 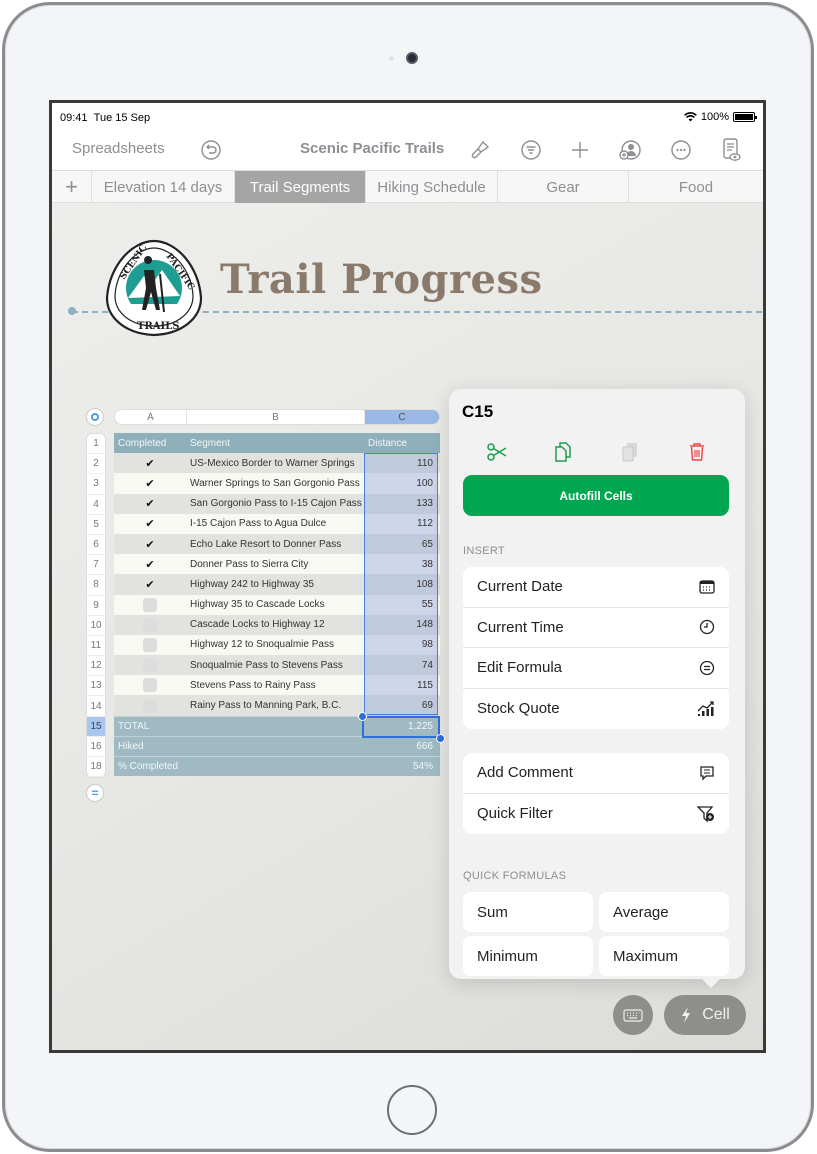 I want to click on format-brush-icon, so click(x=480, y=150).